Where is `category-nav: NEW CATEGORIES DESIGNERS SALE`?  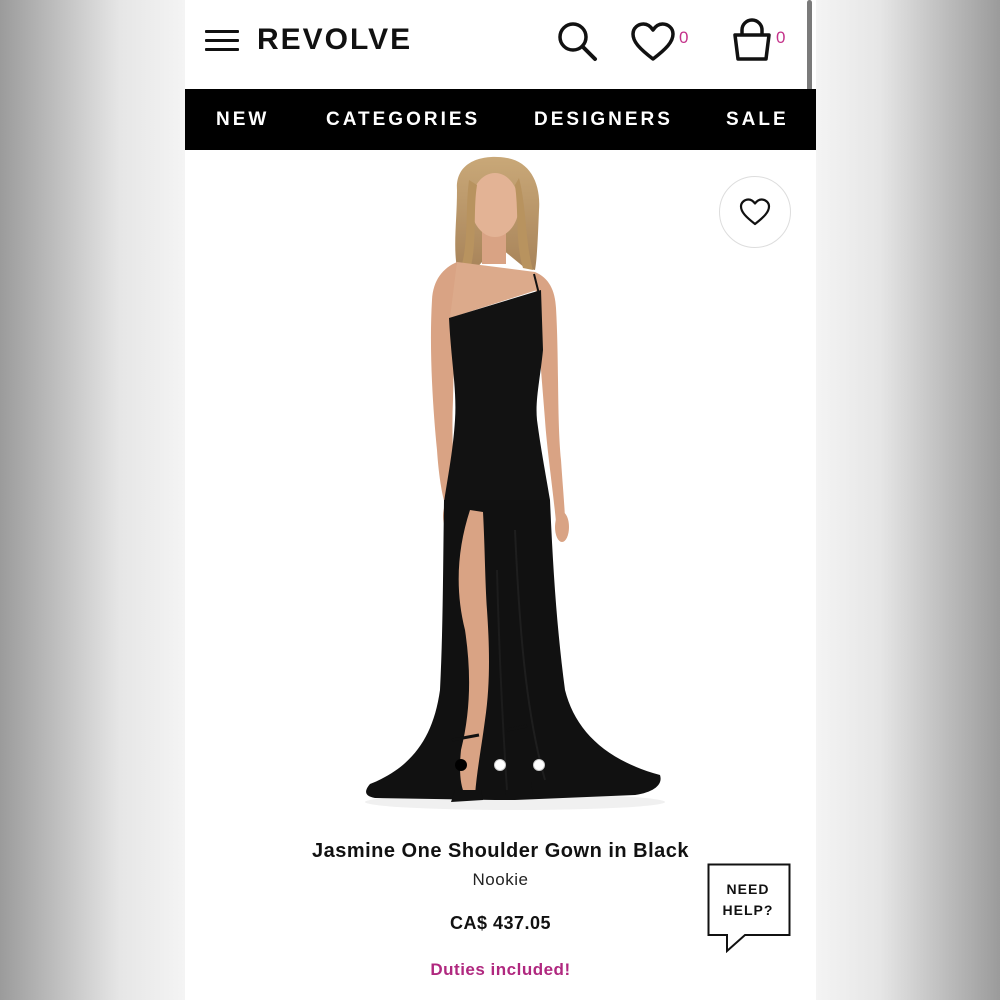
category-nav: NEW CATEGORIES DESIGNERS SALE is located at coordinates (500, 119).